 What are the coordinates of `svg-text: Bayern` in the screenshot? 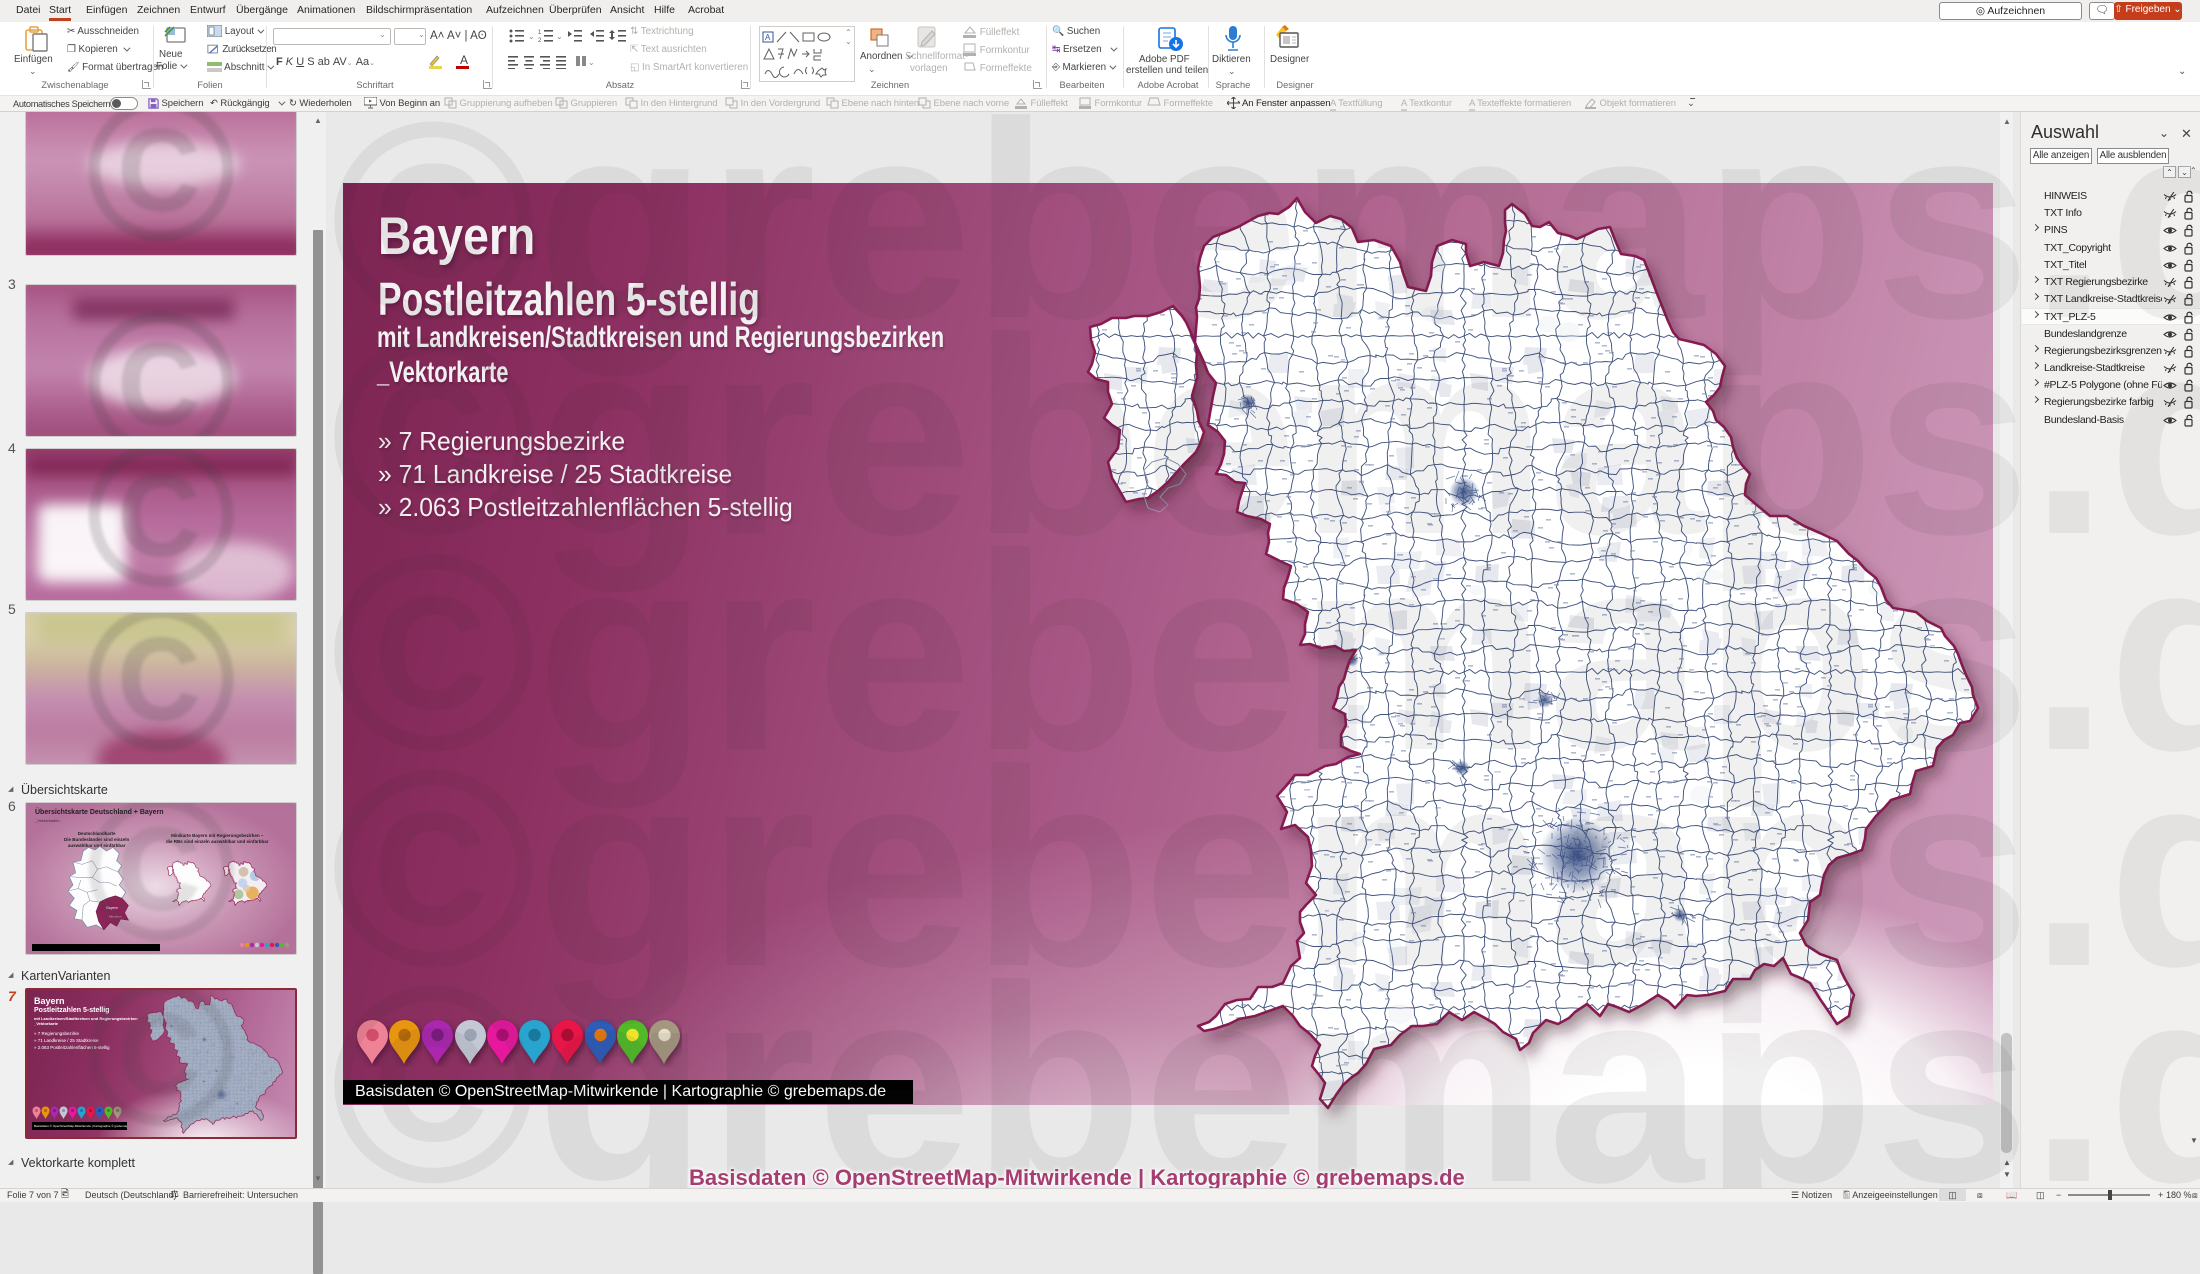 It's located at (111, 908).